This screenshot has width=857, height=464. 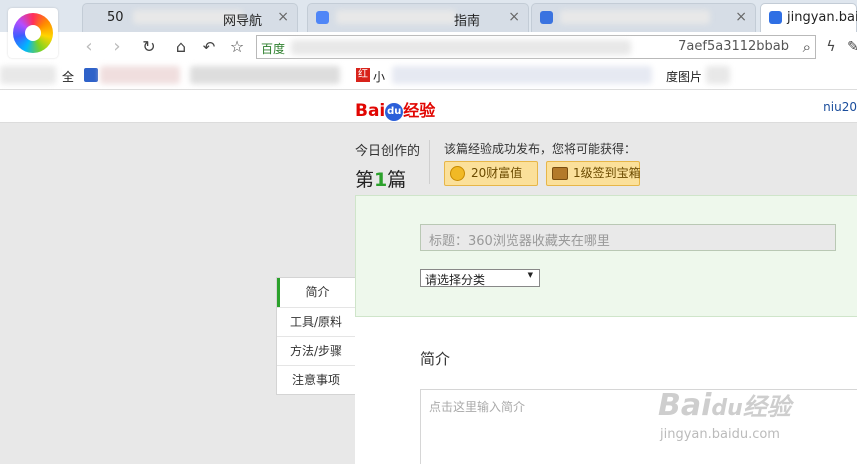 I want to click on browser-tab: 50 网导航 ×, so click(x=190, y=17).